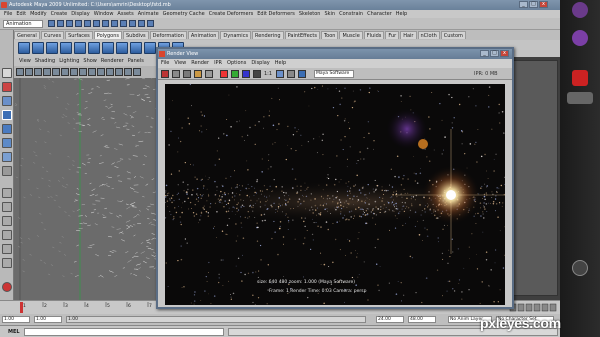 This screenshot has width=600, height=337. I want to click on shelf-tab-toon: Toon, so click(329, 35).